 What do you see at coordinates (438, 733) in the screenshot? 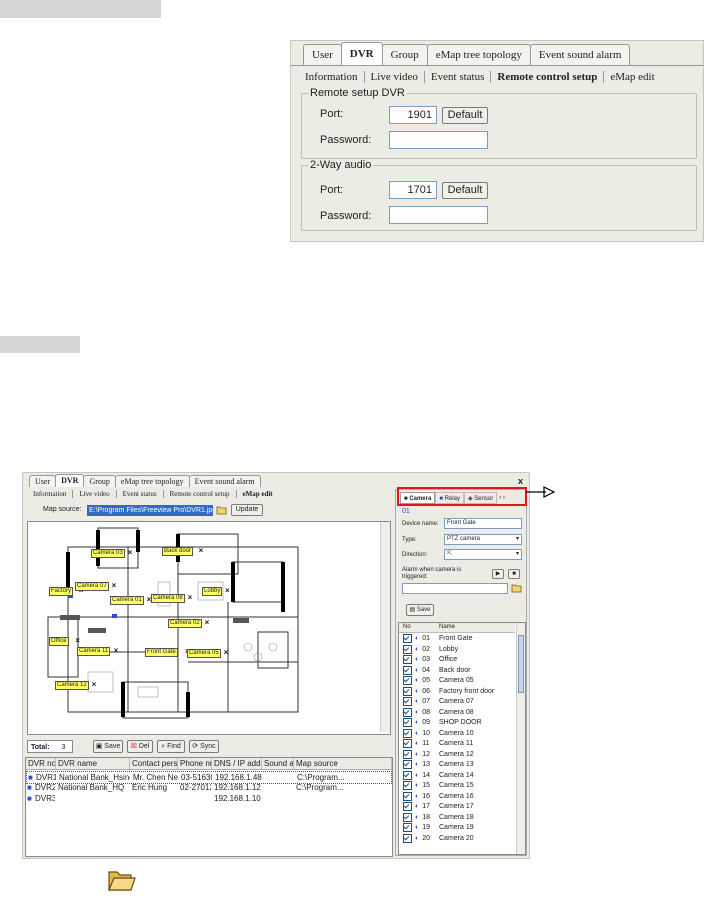
I see `list-item: ◐ 10 Camera 10` at bounding box center [438, 733].